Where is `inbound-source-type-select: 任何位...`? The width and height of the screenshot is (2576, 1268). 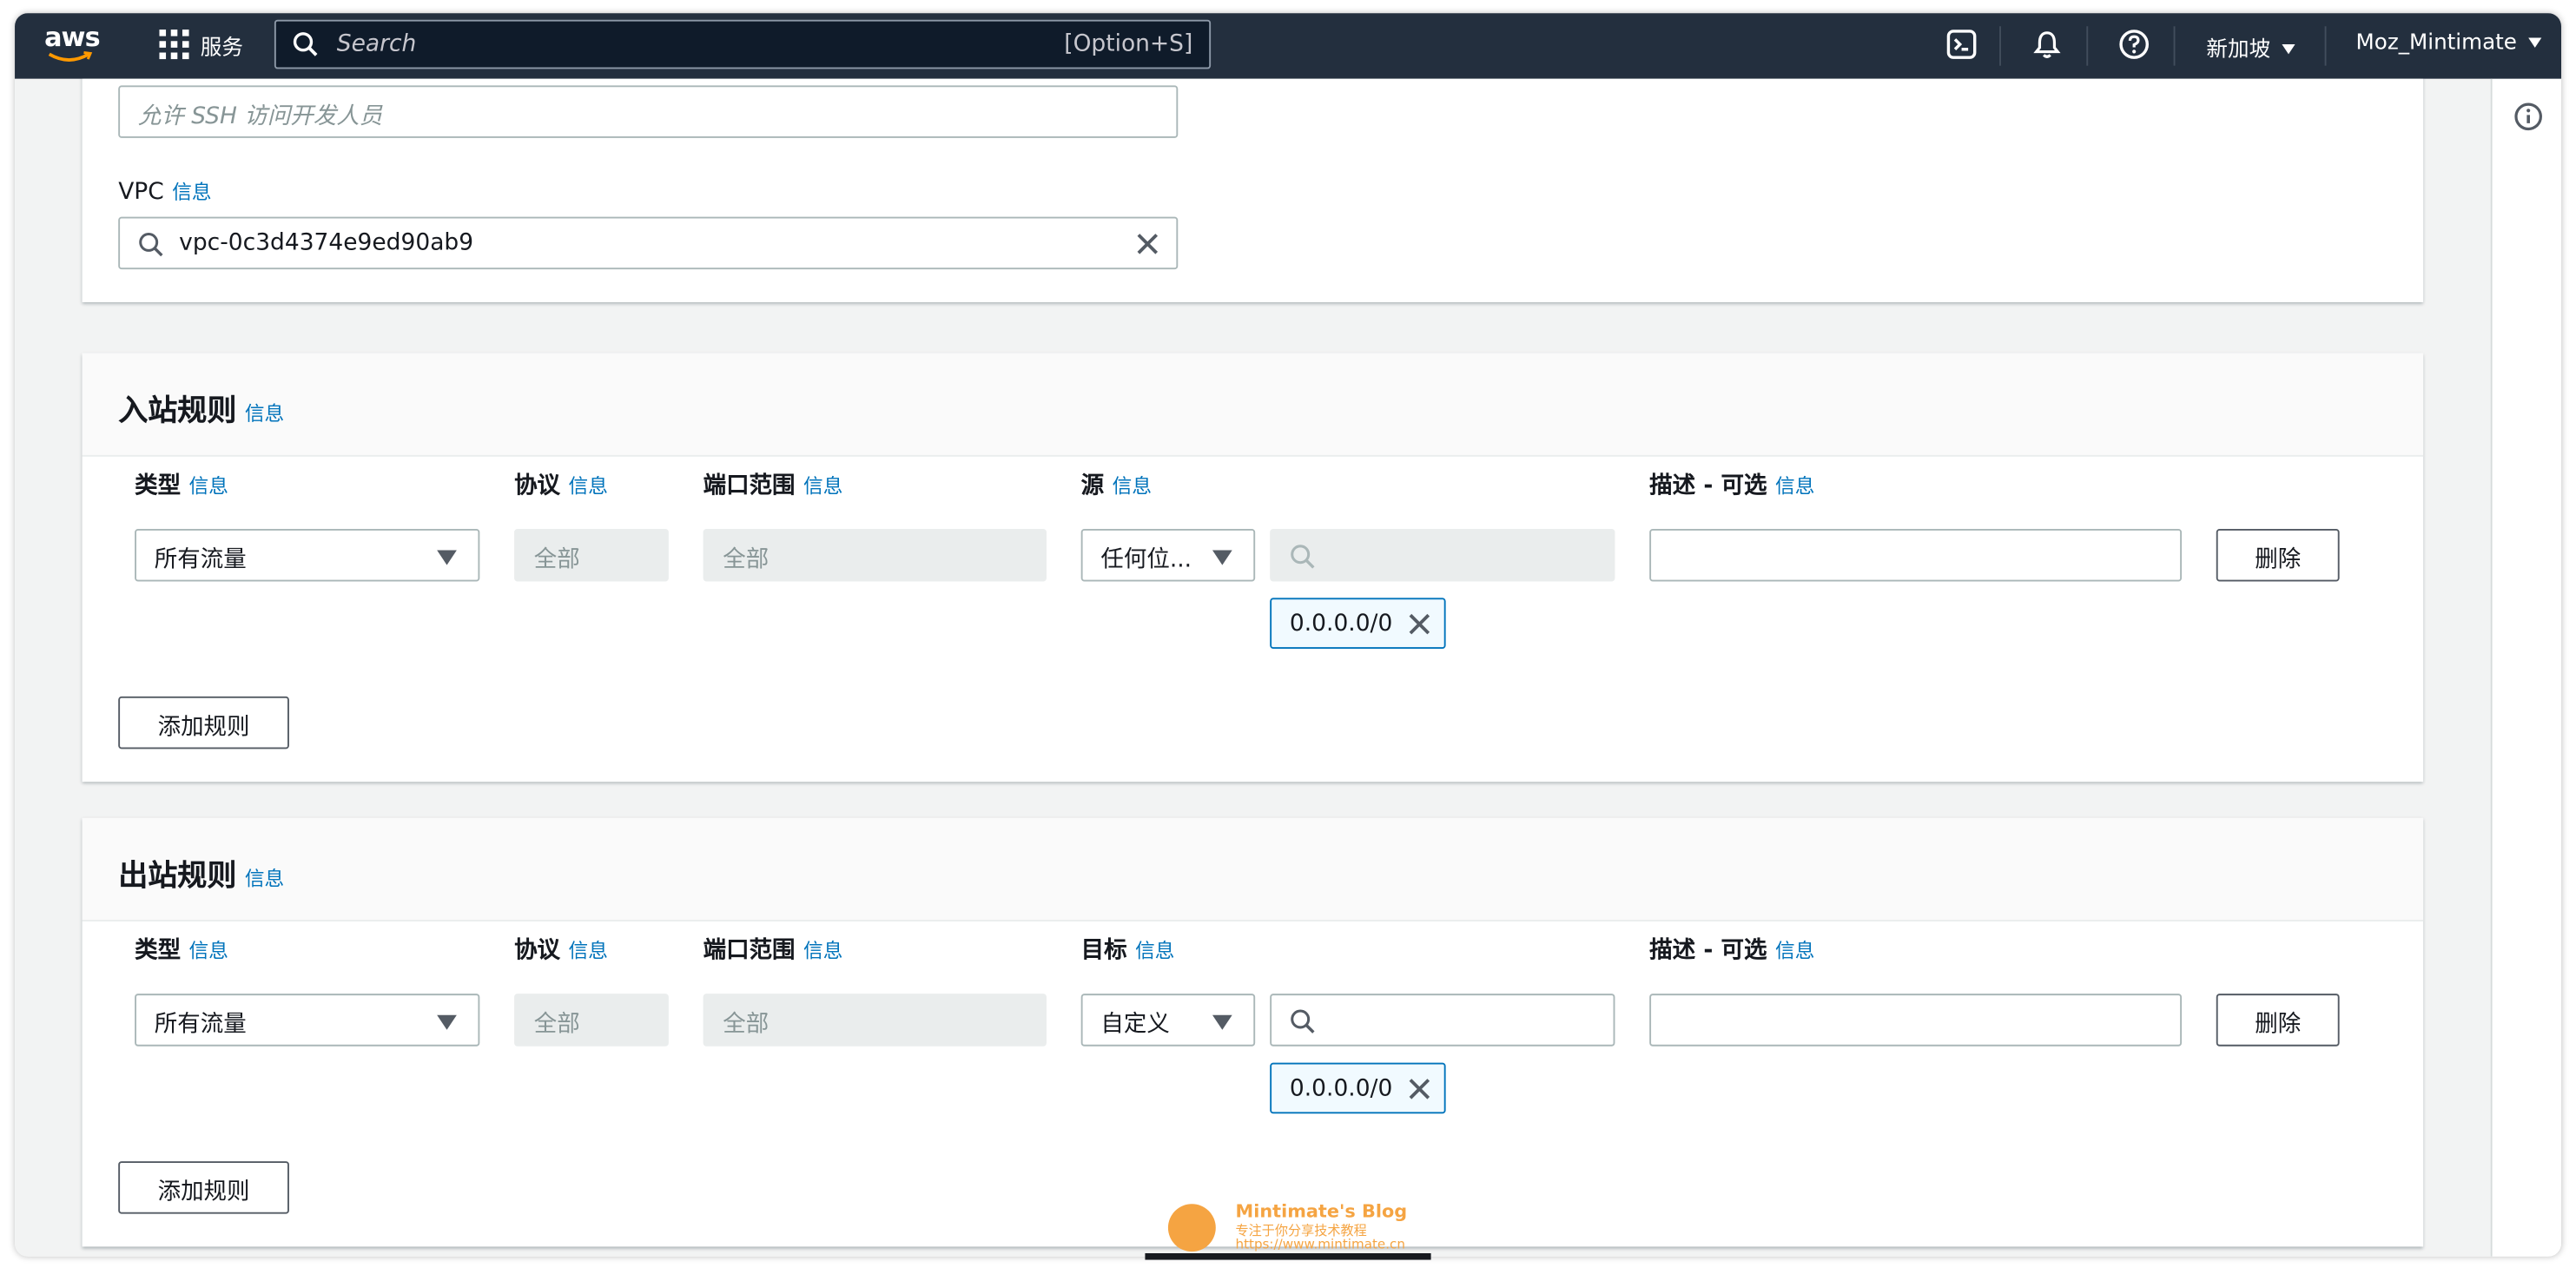 inbound-source-type-select: 任何位... is located at coordinates (1168, 555).